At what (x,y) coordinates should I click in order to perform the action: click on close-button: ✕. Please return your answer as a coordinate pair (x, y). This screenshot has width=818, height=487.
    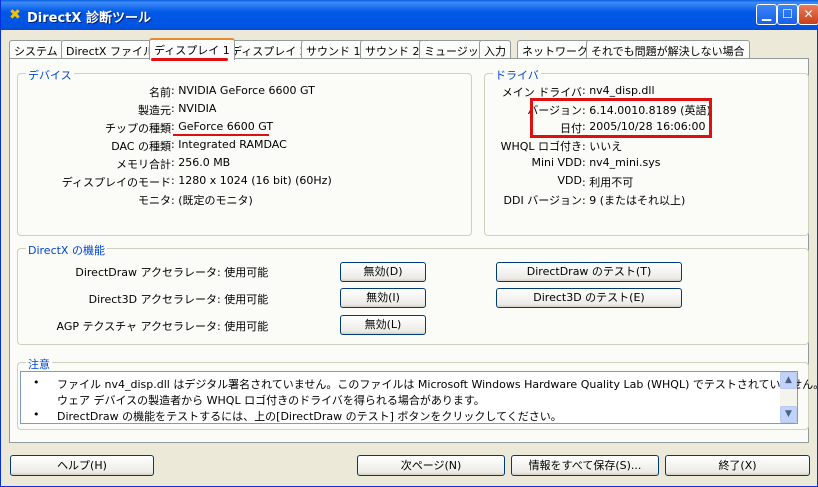
    Looking at the image, I should click on (808, 14).